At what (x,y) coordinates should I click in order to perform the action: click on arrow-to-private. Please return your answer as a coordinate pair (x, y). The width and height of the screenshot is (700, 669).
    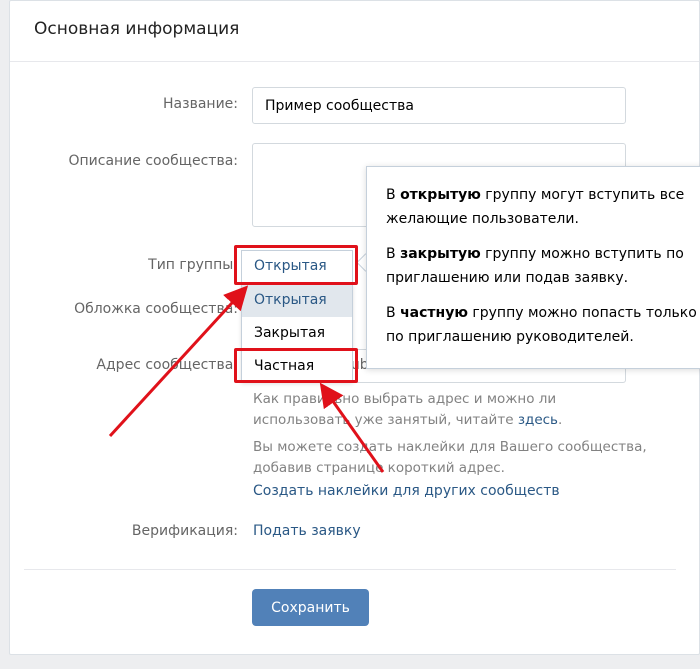
    Looking at the image, I should click on (352, 427).